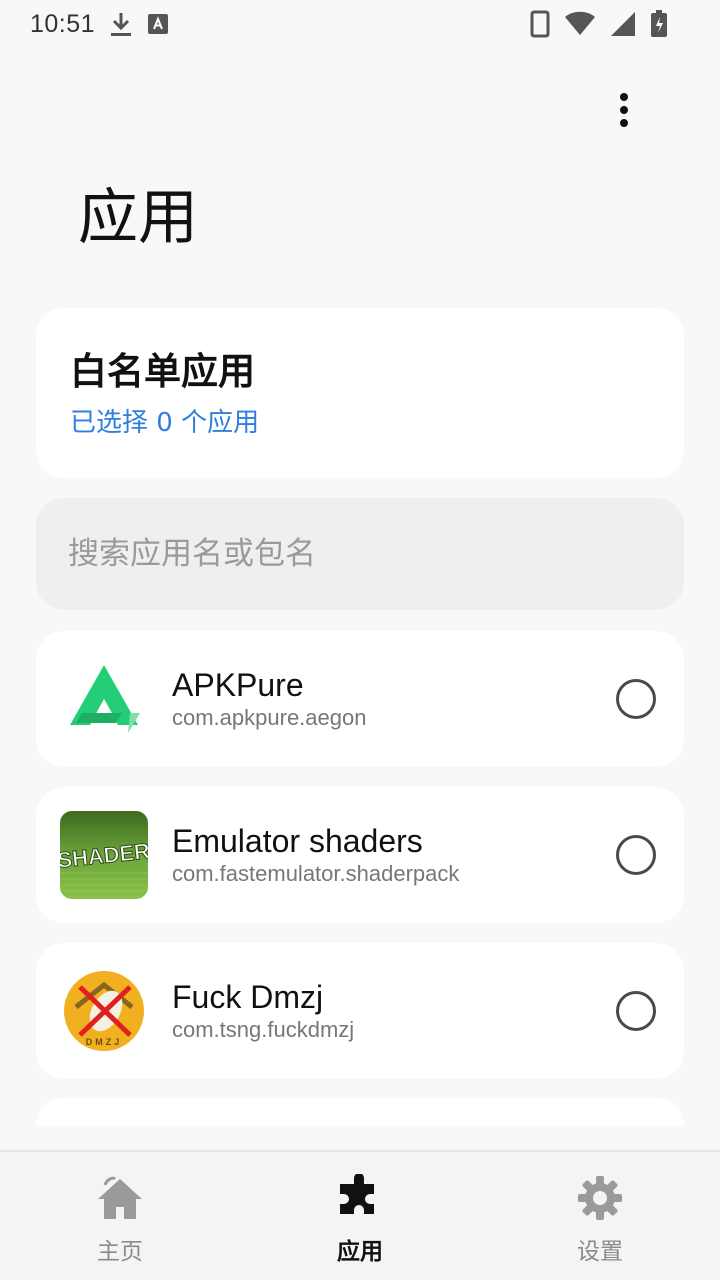 This screenshot has height=1280, width=720. Describe the element at coordinates (623, 24) in the screenshot. I see `signal-icon` at that location.